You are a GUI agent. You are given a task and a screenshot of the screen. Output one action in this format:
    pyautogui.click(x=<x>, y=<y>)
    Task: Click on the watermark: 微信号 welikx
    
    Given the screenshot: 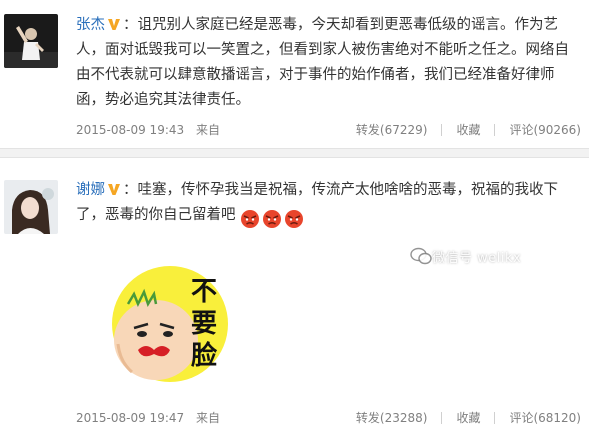 What is the action you would take?
    pyautogui.click(x=465, y=256)
    